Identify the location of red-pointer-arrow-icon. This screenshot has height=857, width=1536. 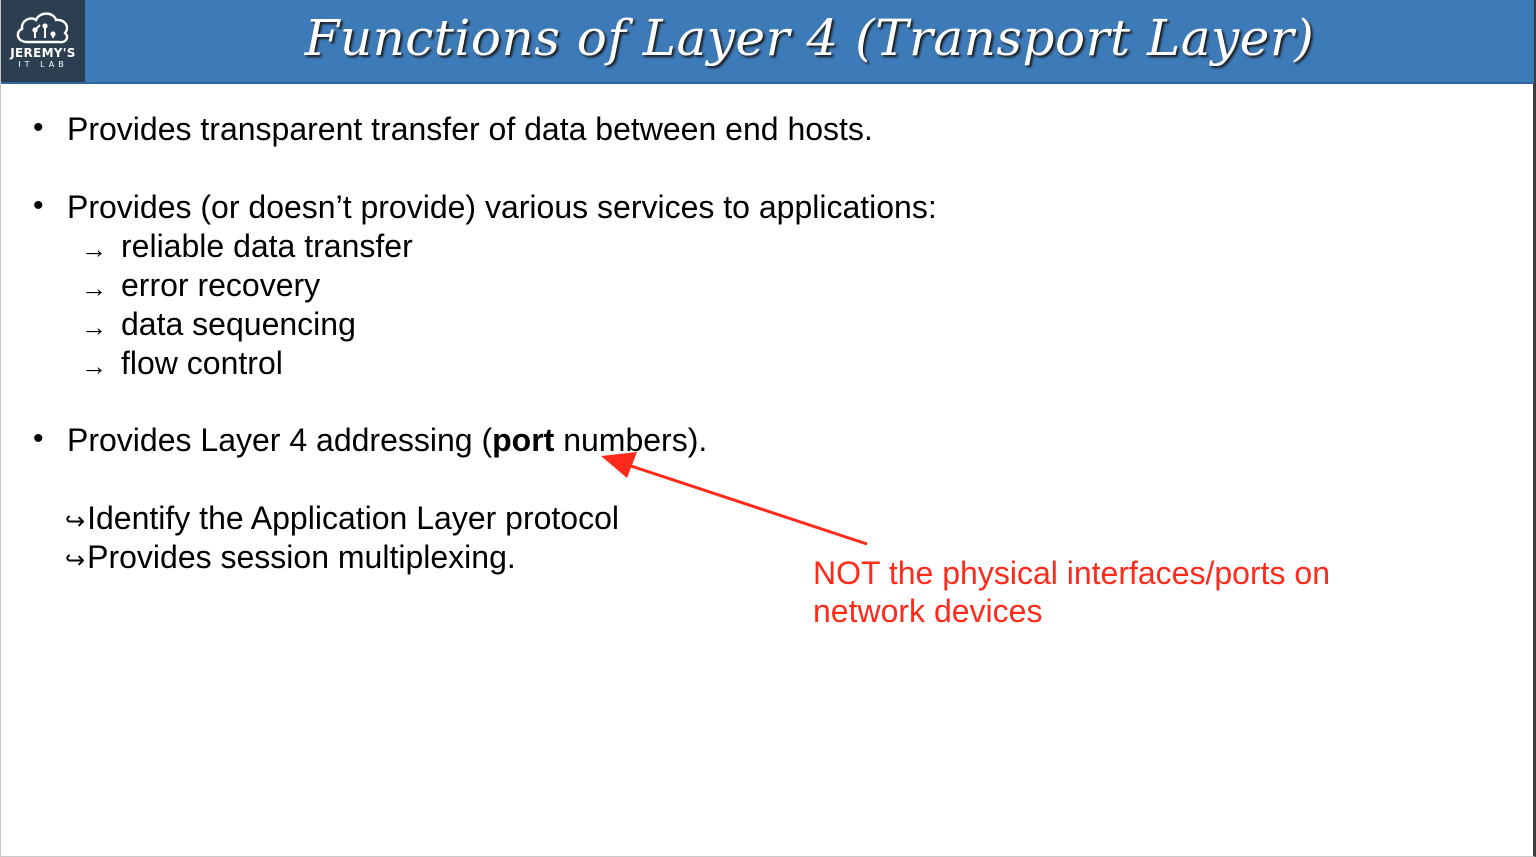
(734, 499).